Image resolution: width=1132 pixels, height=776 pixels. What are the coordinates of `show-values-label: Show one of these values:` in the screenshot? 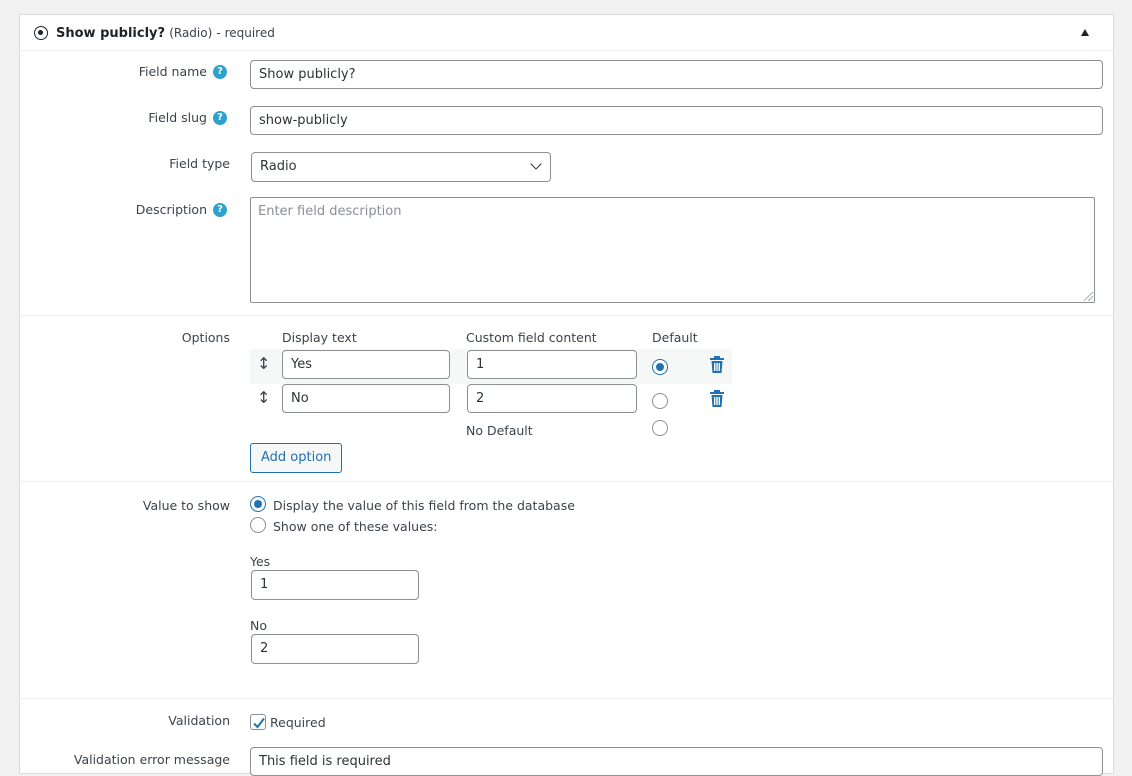 It's located at (355, 526).